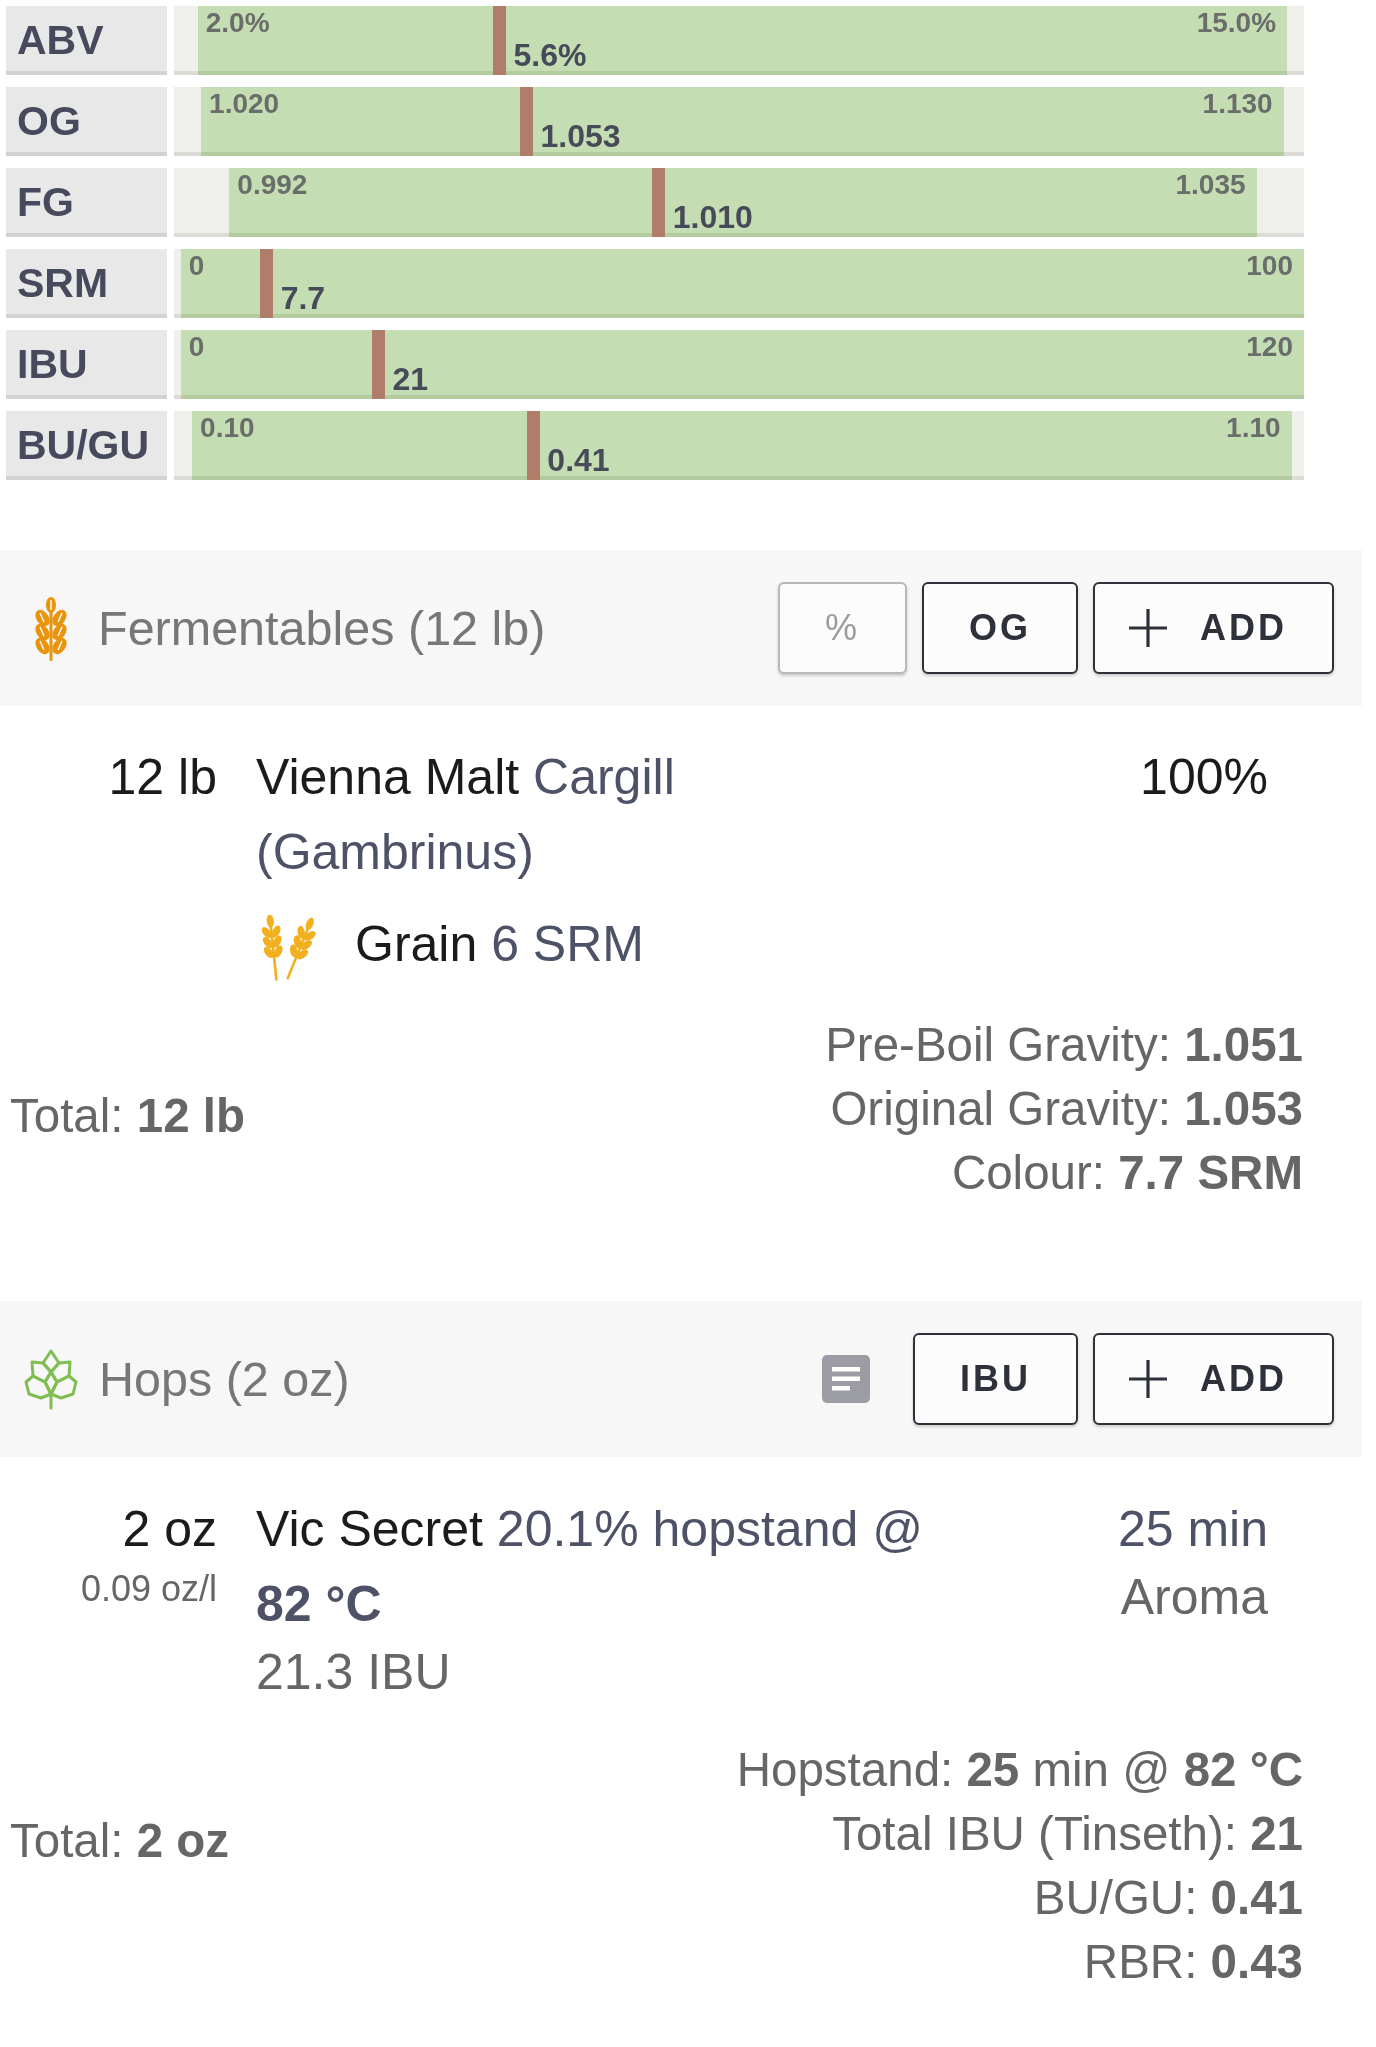  I want to click on value-label: 1.053, so click(580, 136).